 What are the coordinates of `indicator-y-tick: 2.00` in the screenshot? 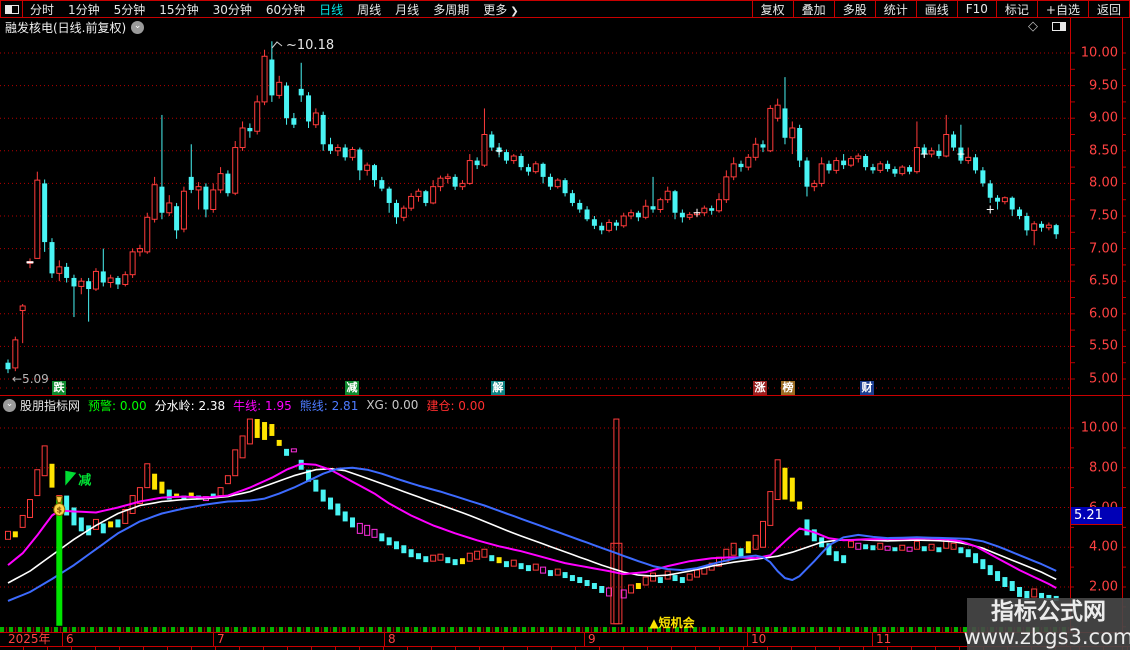 It's located at (1103, 587).